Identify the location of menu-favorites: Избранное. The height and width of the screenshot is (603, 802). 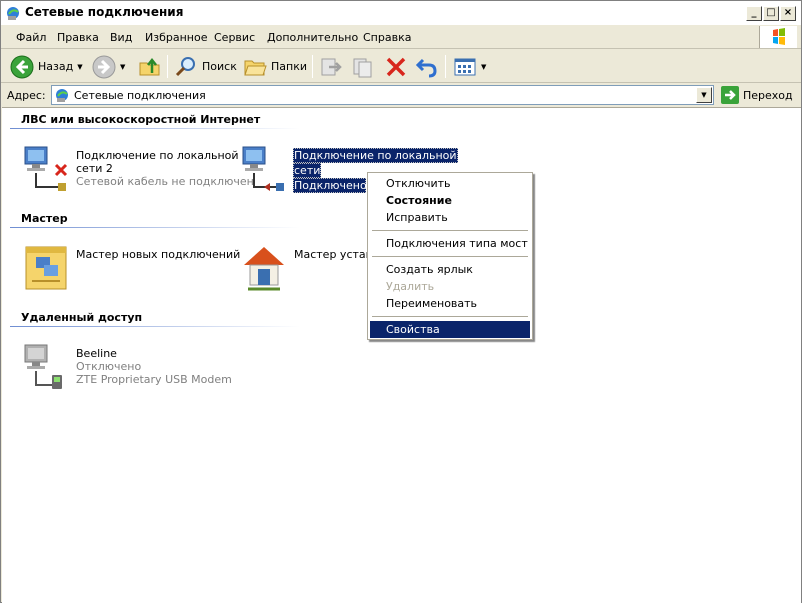
(176, 37).